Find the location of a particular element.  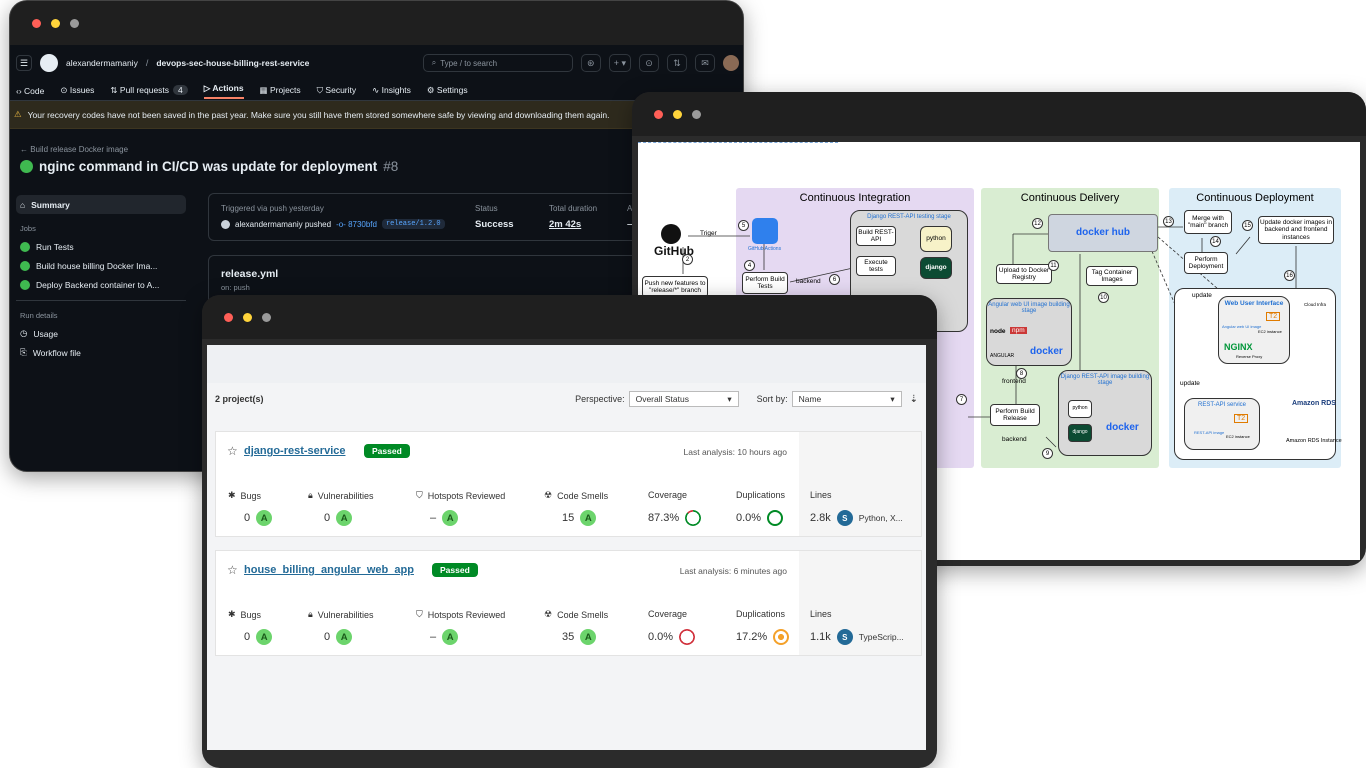

perform-build-tests-node: Perform Build Tests is located at coordinates (765, 283).